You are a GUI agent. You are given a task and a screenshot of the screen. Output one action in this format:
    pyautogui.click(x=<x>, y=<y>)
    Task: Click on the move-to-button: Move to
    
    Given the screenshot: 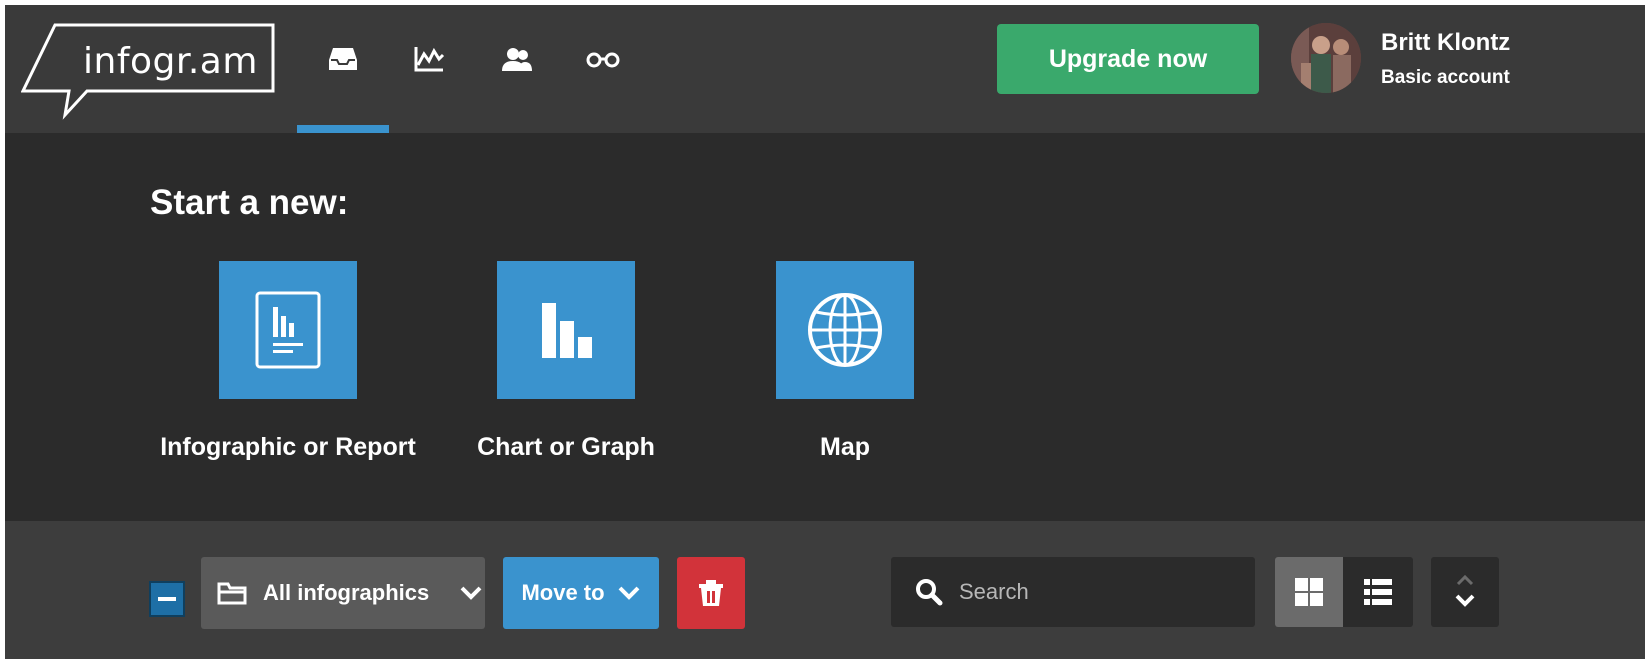 What is the action you would take?
    pyautogui.click(x=581, y=593)
    